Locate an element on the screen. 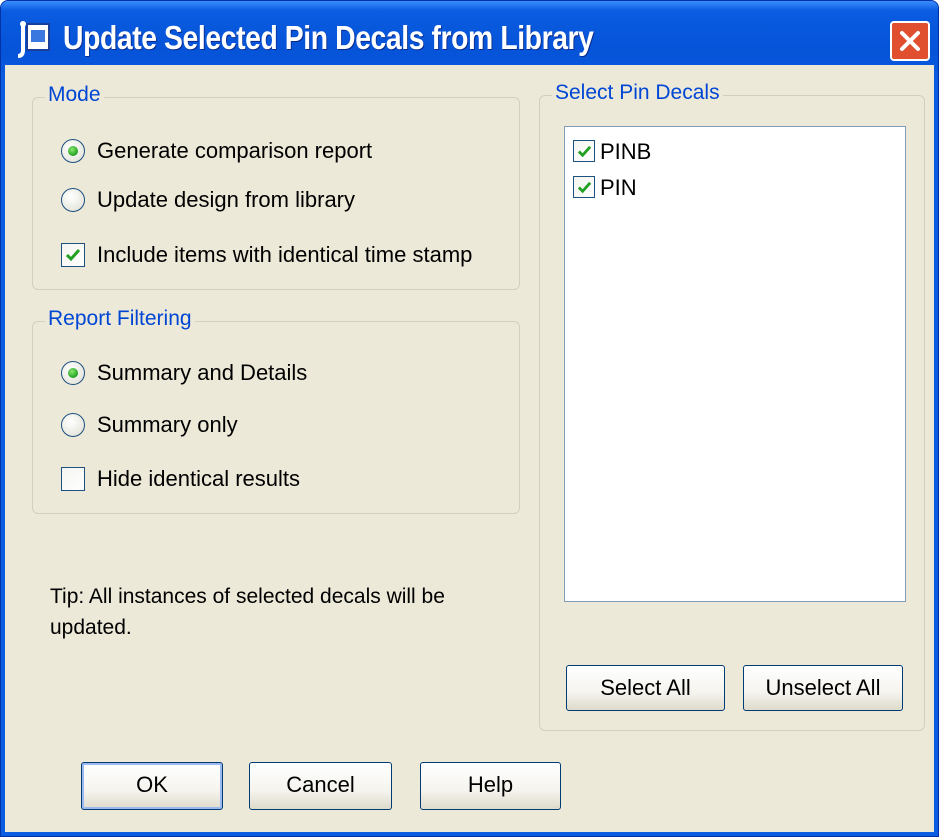  generate-comparison-report-label: Generate comparison report is located at coordinates (235, 150).